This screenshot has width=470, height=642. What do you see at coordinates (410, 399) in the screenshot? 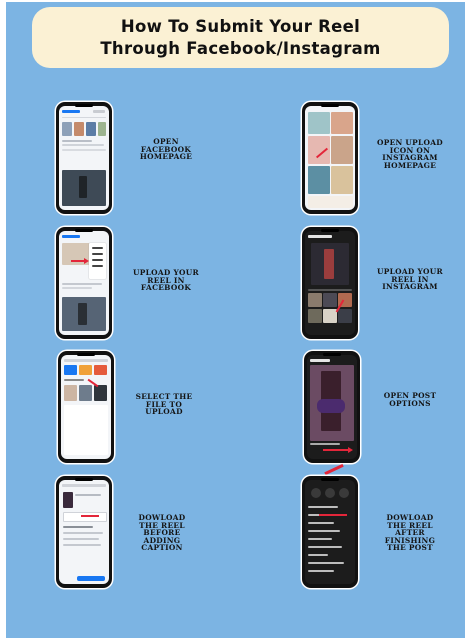
I see `step-label-open-post-options: OPEN POST OPTIONS` at bounding box center [410, 399].